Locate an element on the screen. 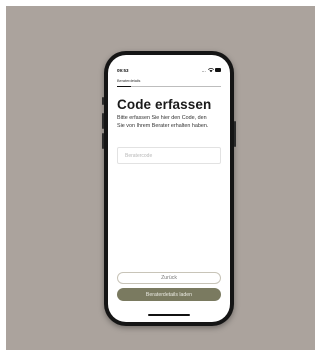 The width and height of the screenshot is (321, 356). phone-silent-switch is located at coordinates (103, 101).